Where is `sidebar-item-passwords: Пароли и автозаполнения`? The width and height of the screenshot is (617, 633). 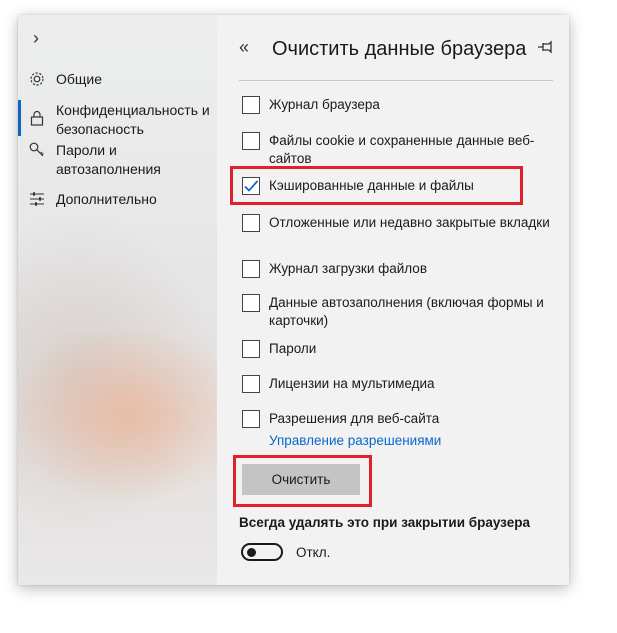
sidebar-item-passwords: Пароли и автозаполнения is located at coordinates (117, 160).